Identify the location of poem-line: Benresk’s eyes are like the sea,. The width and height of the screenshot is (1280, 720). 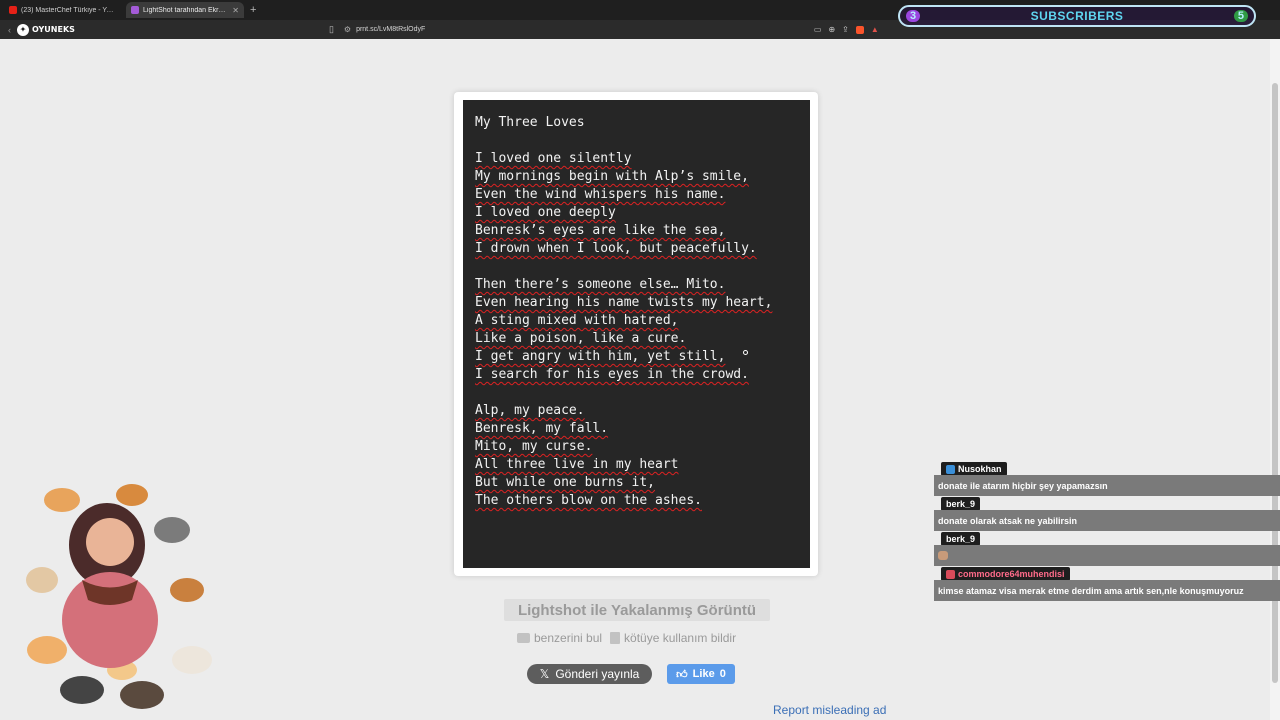
(640, 231).